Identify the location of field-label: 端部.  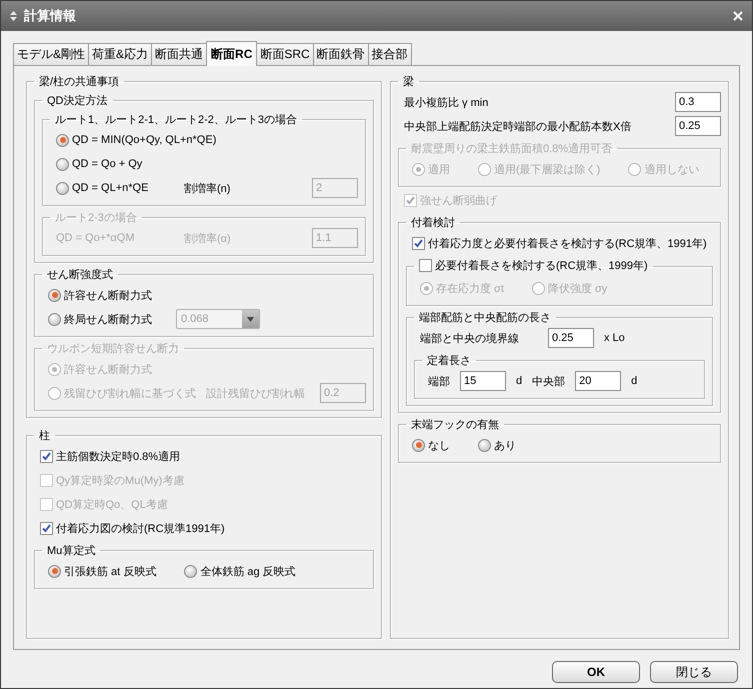
(439, 381).